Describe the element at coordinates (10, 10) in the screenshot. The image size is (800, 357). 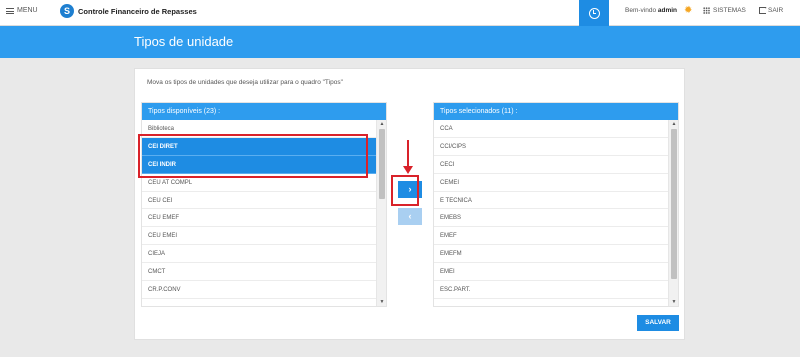
I see `hamburger-icon` at that location.